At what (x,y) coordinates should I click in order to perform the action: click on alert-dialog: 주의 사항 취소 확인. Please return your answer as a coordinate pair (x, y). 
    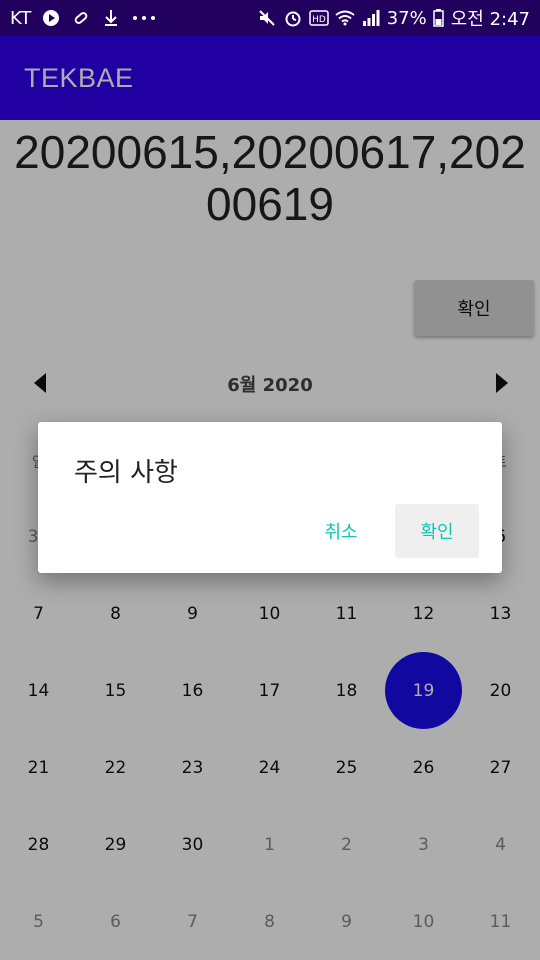
    Looking at the image, I should click on (270, 497).